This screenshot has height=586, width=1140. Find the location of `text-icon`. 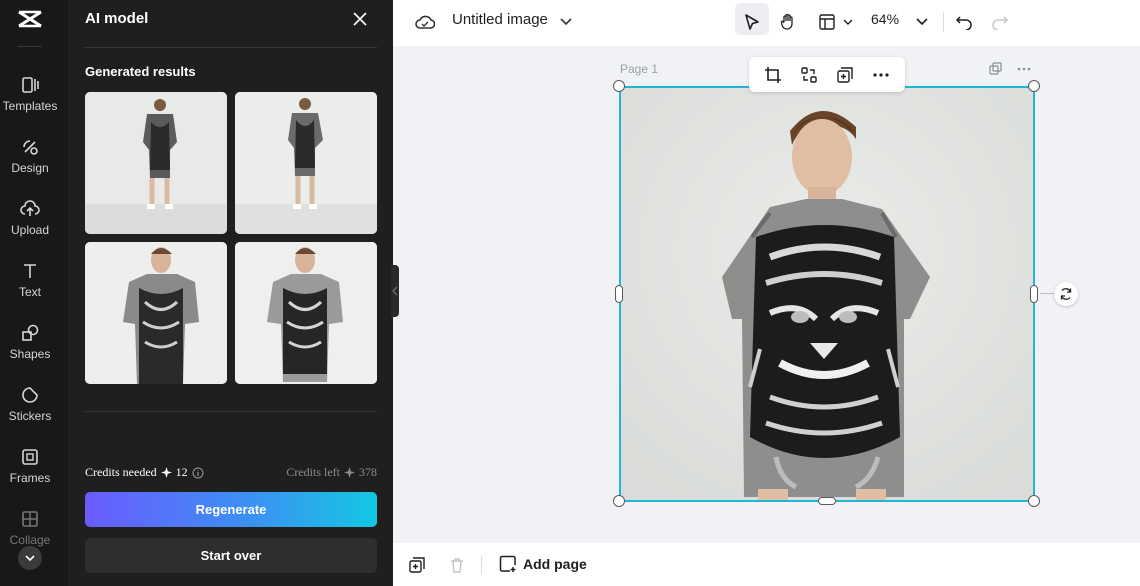

text-icon is located at coordinates (30, 271).